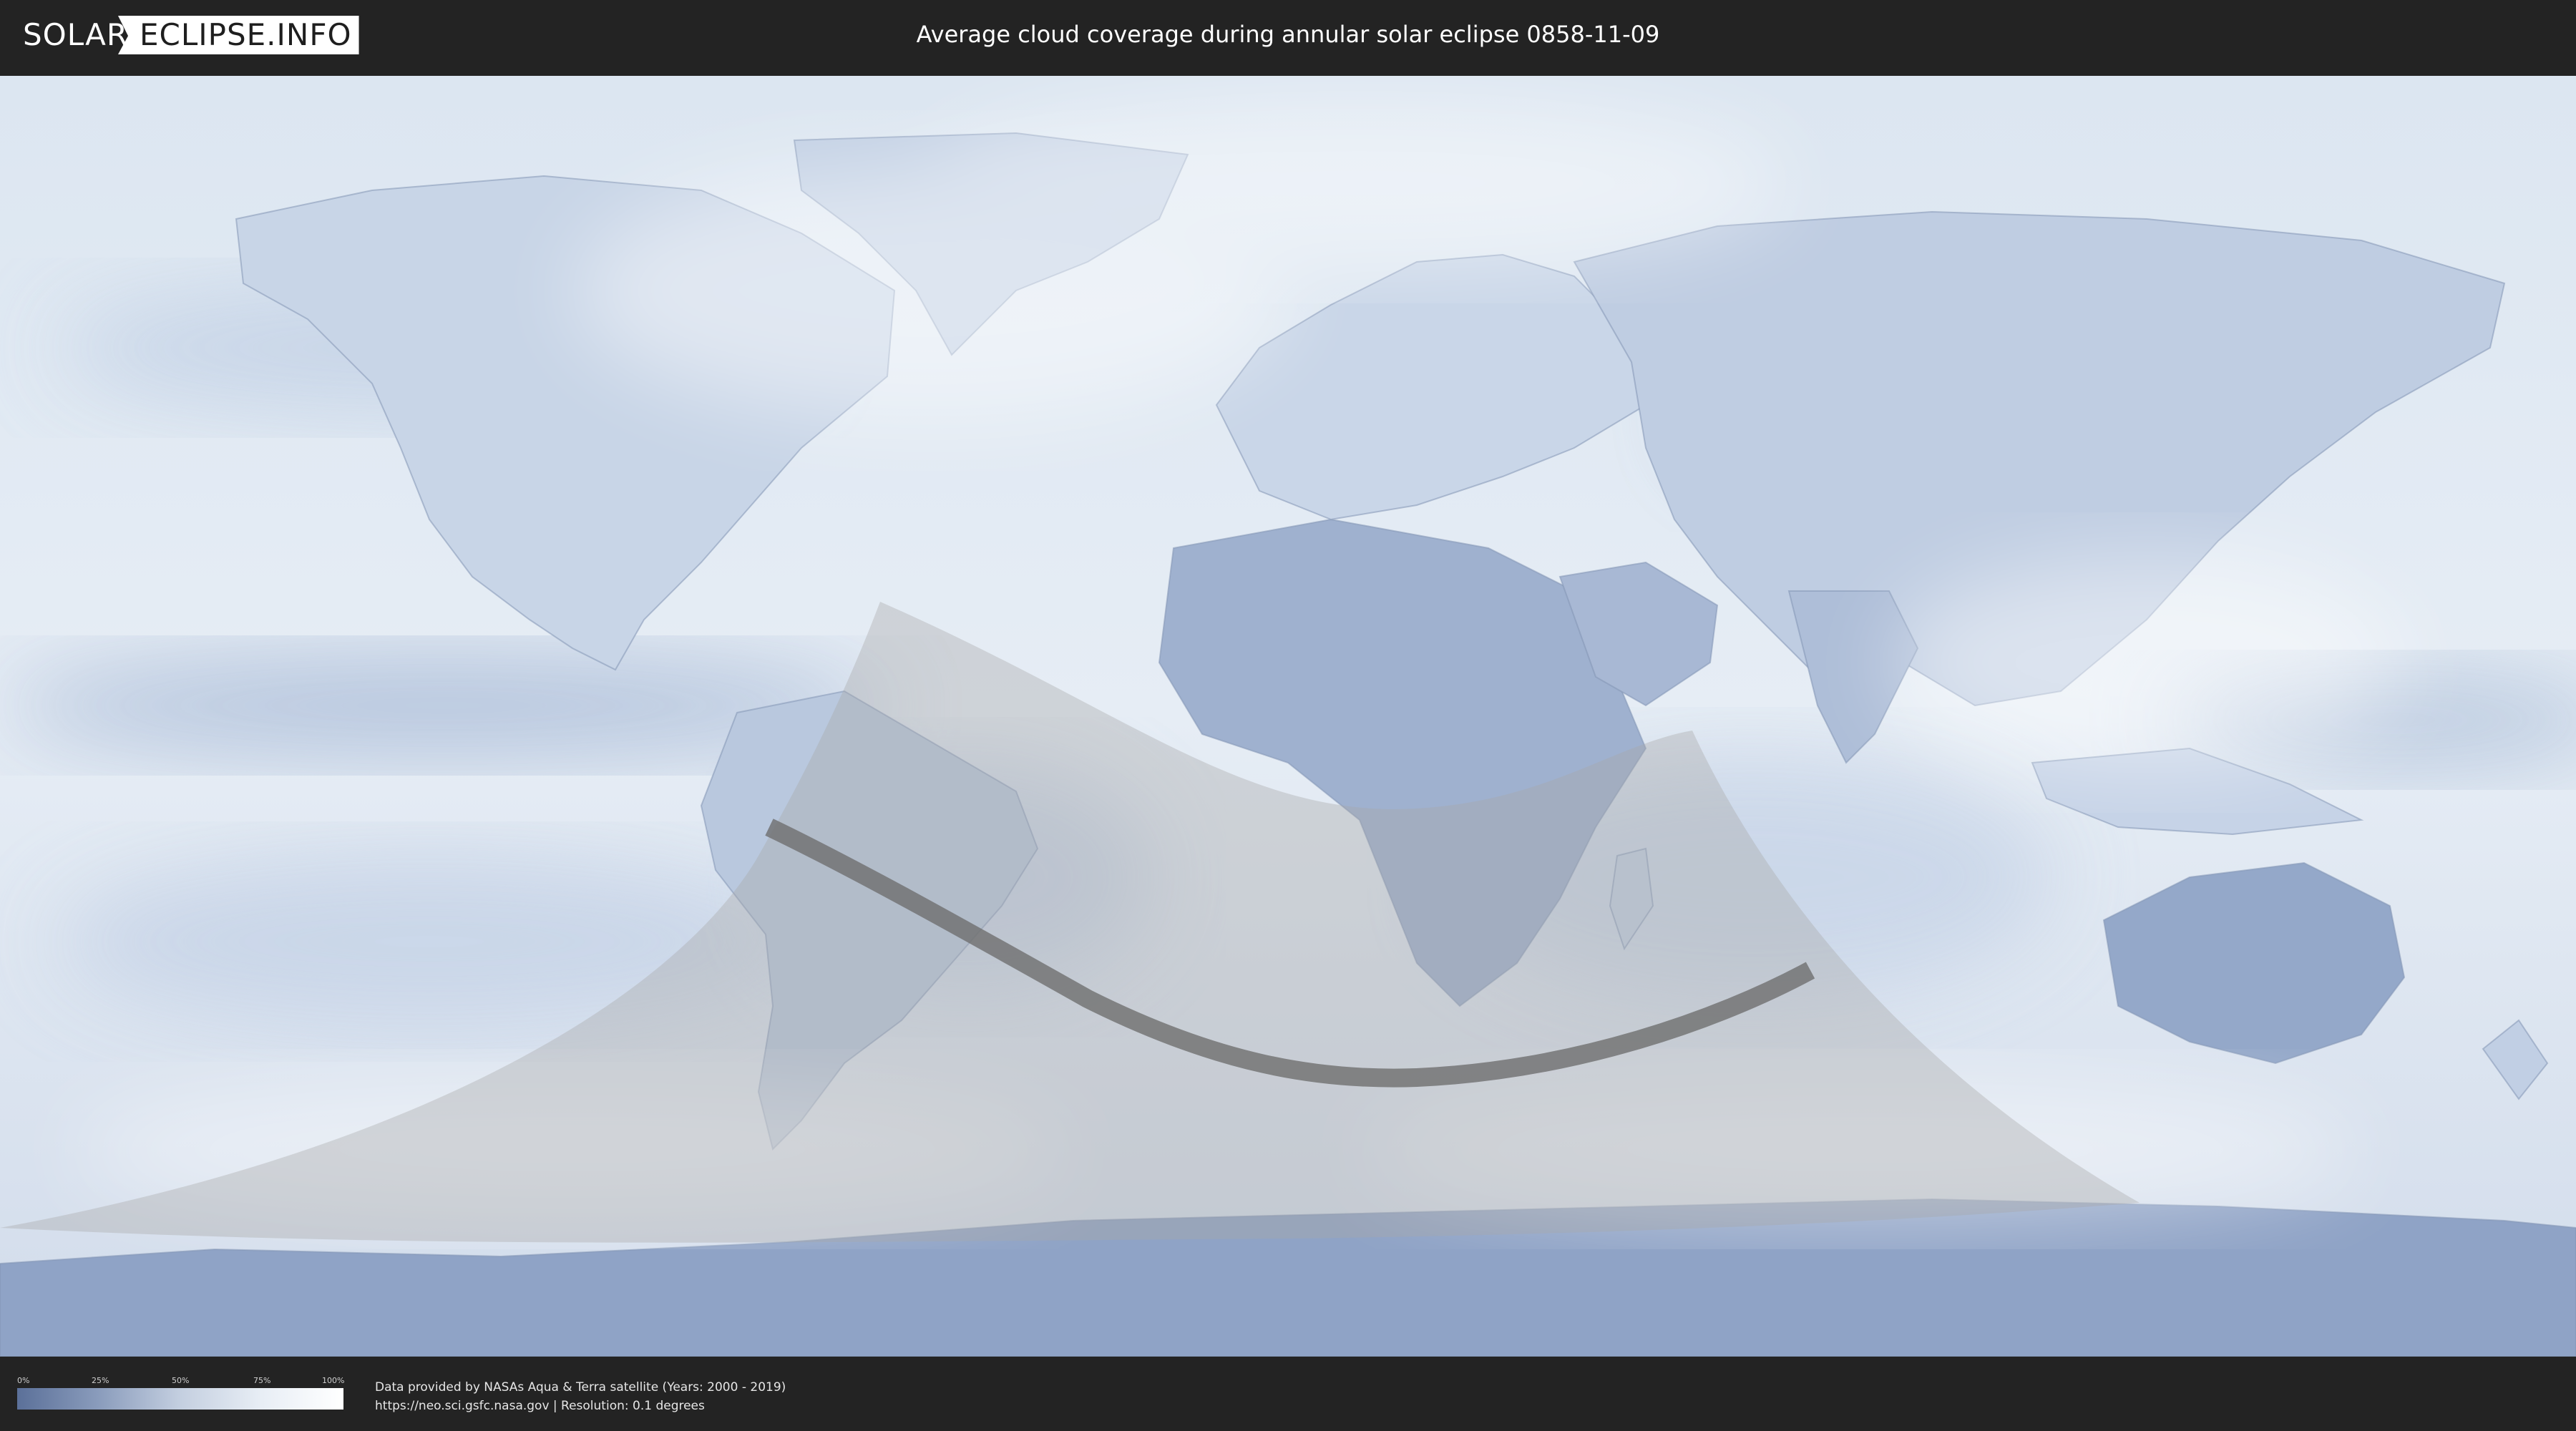 The height and width of the screenshot is (1431, 2576). Describe the element at coordinates (180, 1399) in the screenshot. I see `legend-gradient-bar` at that location.